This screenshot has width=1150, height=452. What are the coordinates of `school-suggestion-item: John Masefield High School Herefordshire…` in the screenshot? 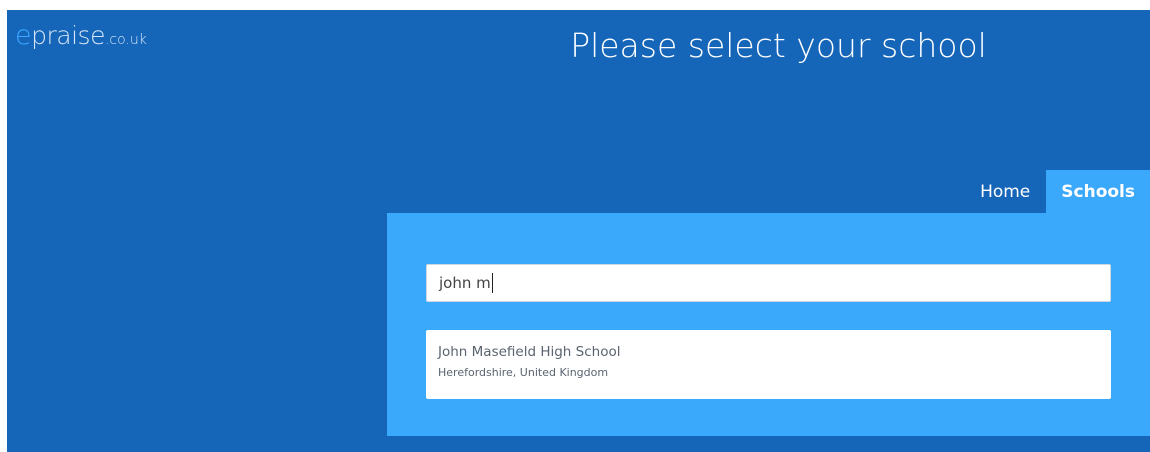 It's located at (768, 364).